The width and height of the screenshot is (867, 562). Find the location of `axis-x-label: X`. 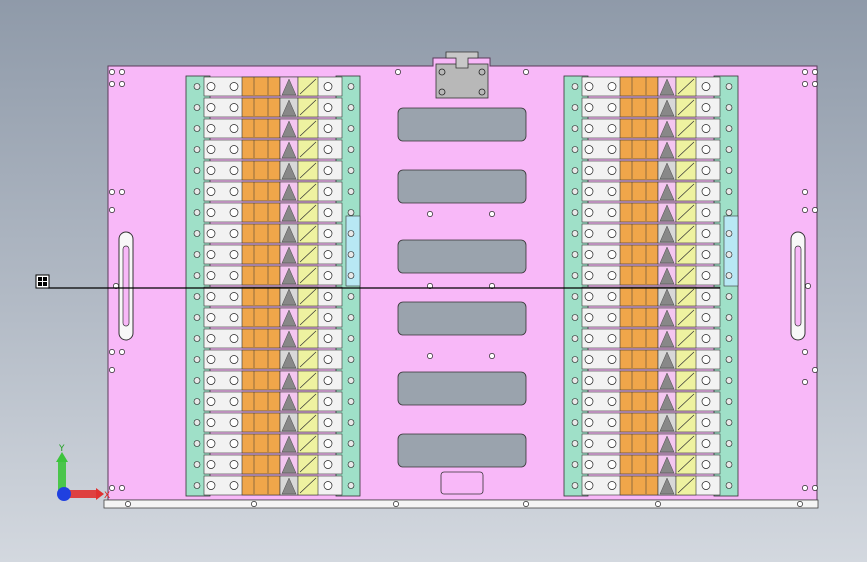

axis-x-label: X is located at coordinates (107, 496).